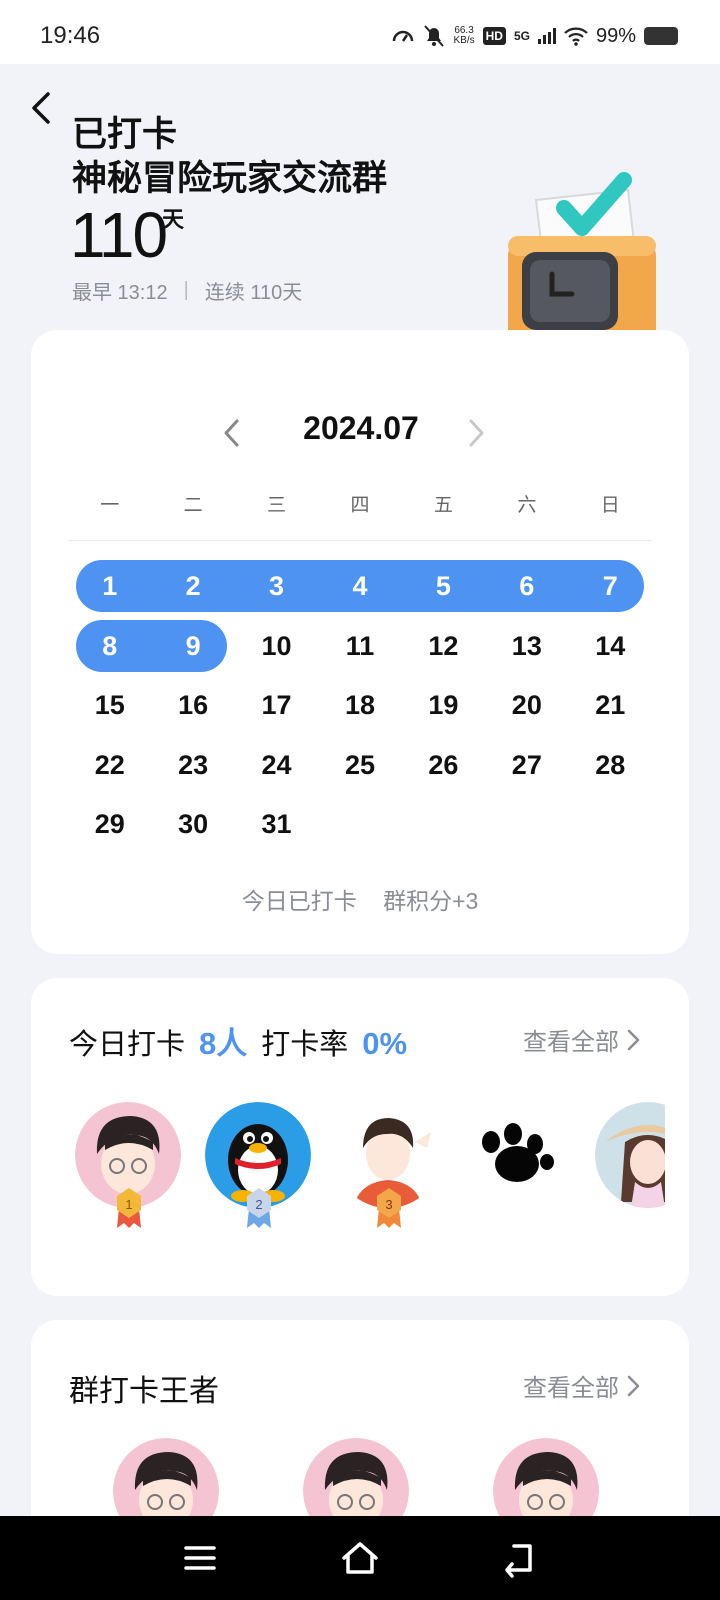 Image resolution: width=720 pixels, height=1600 pixels. I want to click on calendar-day: 6, so click(526, 590).